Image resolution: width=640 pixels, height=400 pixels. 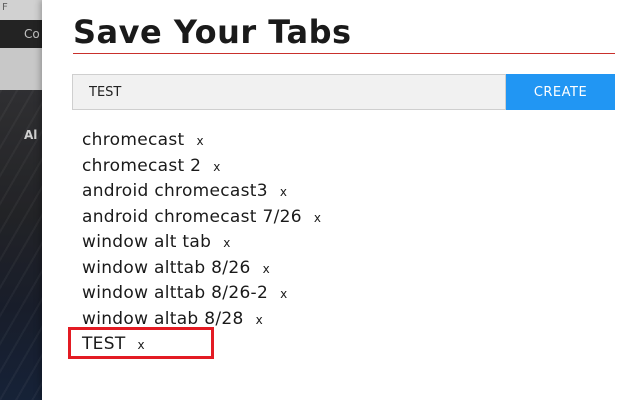 I want to click on saved-tab-group-link: window alttab 8/26, so click(x=166, y=268).